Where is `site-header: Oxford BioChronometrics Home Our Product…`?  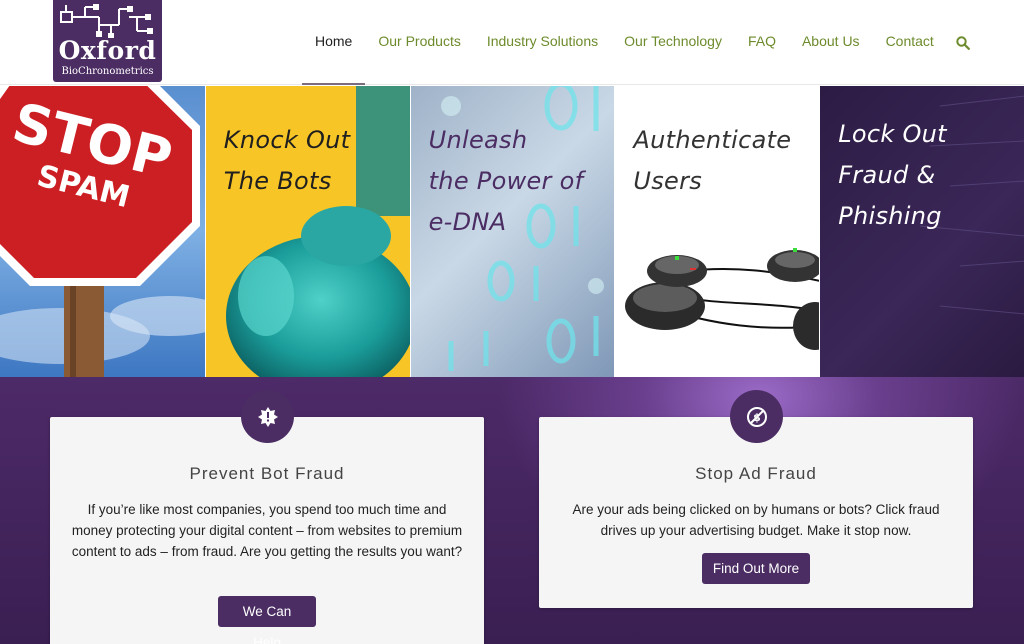 site-header: Oxford BioChronometrics Home Our Product… is located at coordinates (512, 42).